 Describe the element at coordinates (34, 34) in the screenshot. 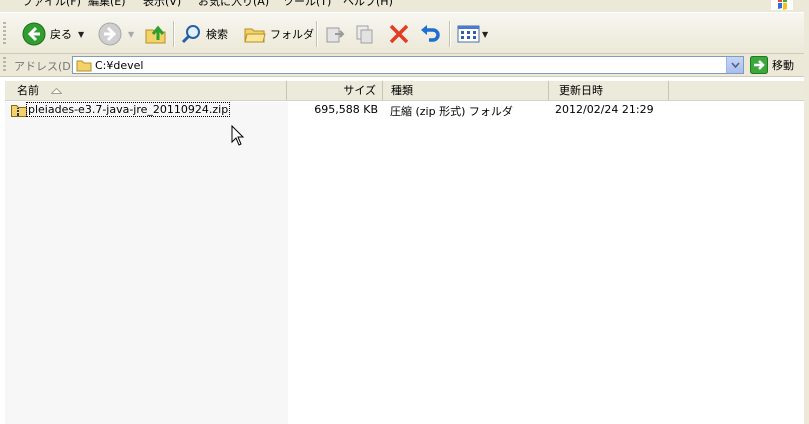

I see `back-arrow-icon` at that location.